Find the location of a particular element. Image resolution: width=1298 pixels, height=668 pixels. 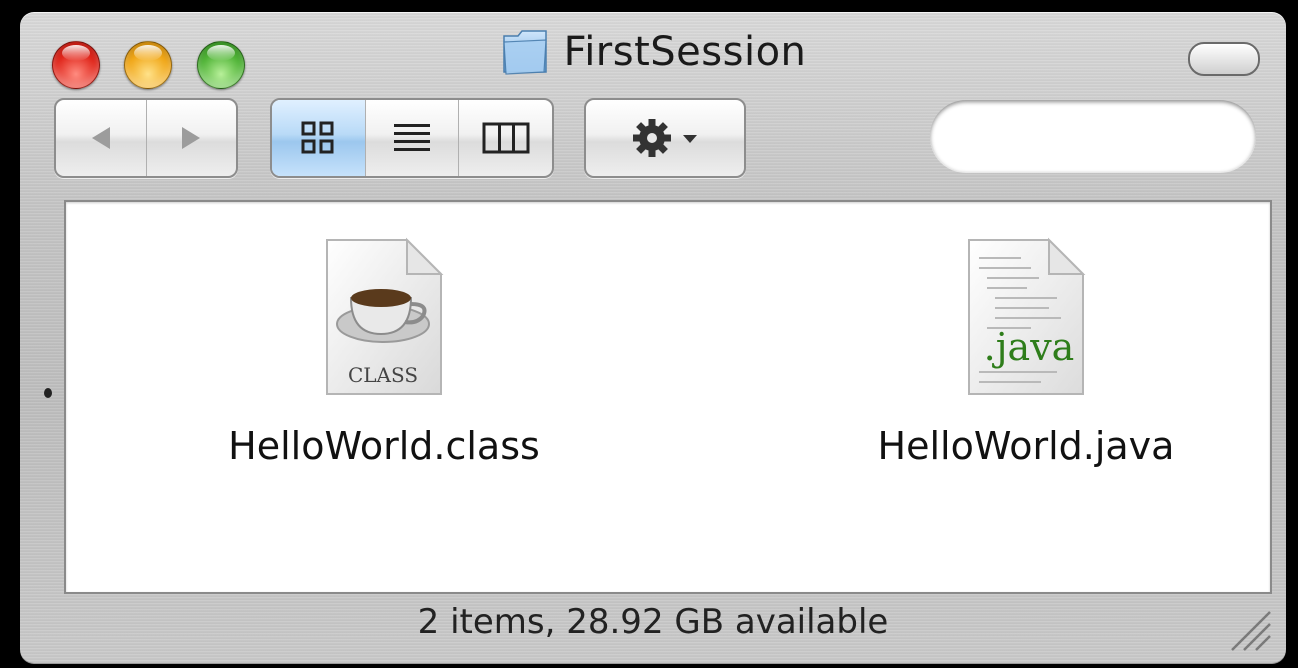

file-item: CLASS HelloWorld.class is located at coordinates (384, 352).